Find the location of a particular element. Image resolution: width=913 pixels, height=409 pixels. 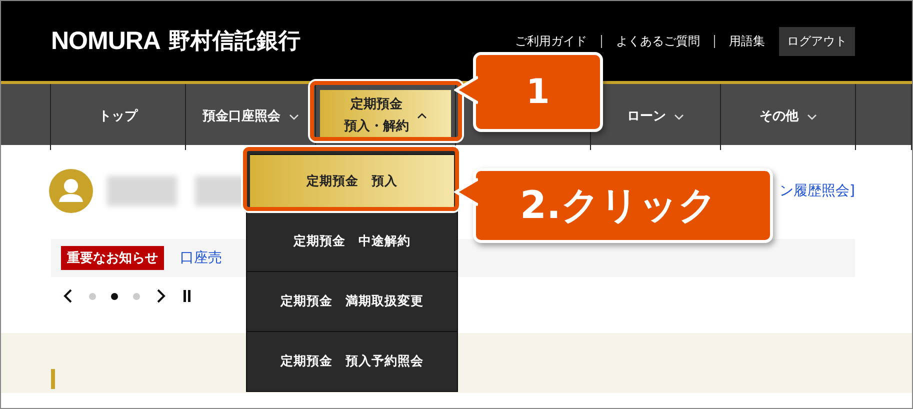

logout-button: ログアウト is located at coordinates (817, 41).